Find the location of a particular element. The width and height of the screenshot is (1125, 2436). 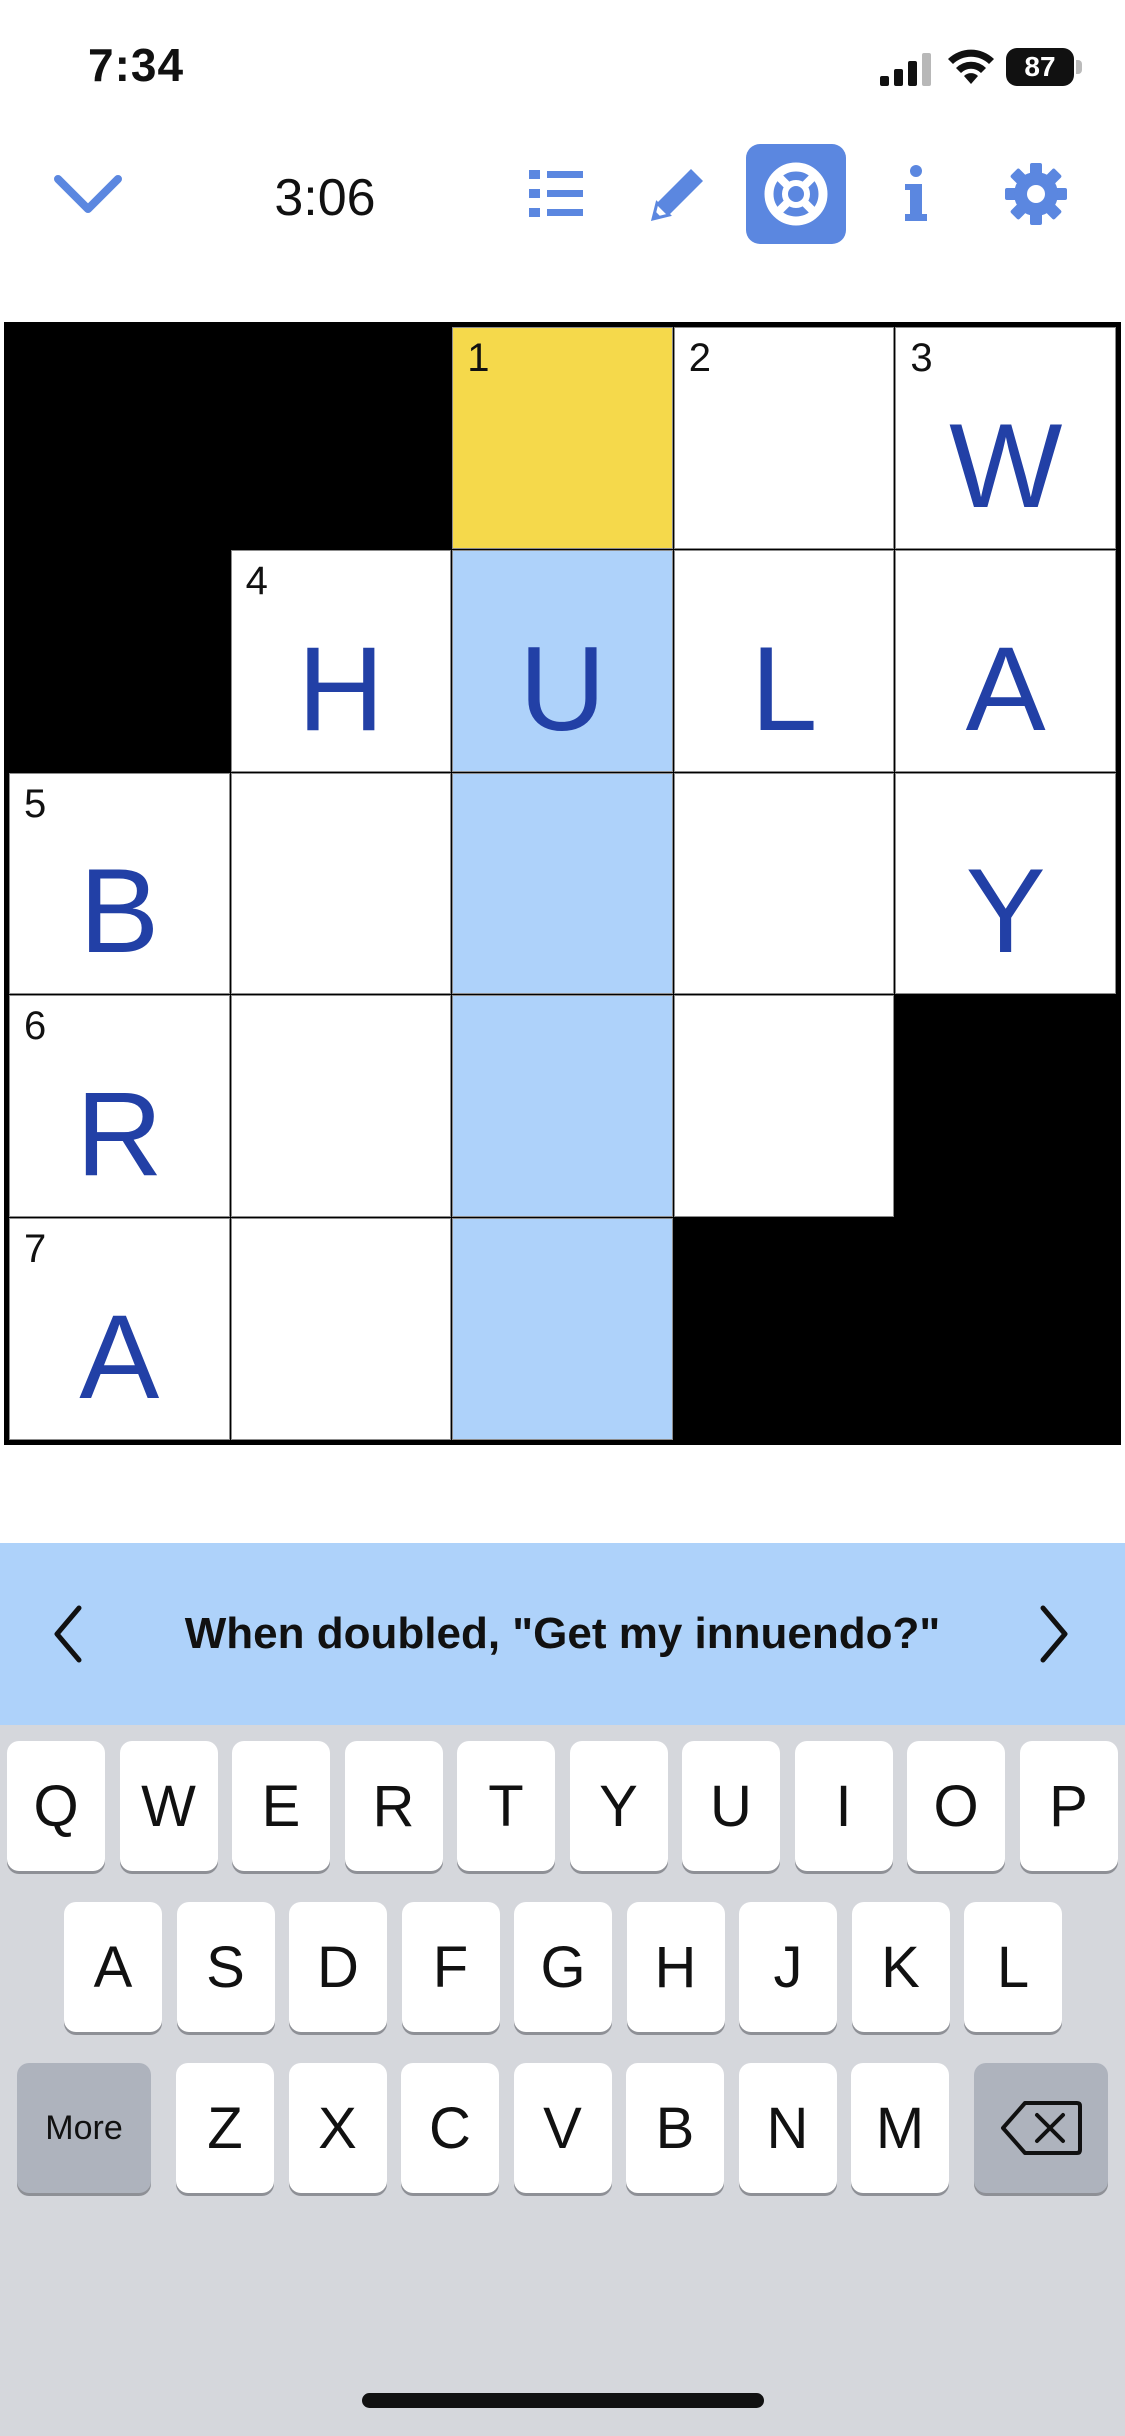

backspace-icon is located at coordinates (1041, 2128).